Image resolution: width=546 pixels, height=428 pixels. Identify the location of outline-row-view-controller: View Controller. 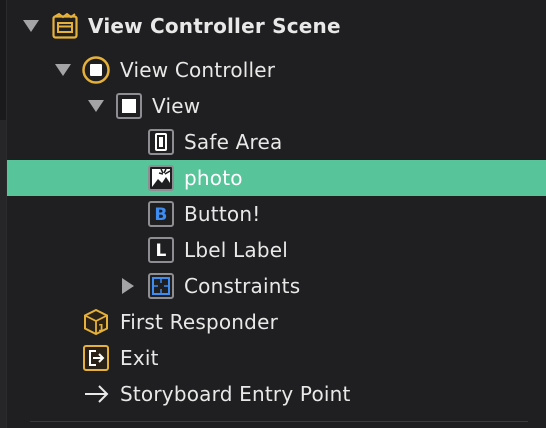
(276, 70).